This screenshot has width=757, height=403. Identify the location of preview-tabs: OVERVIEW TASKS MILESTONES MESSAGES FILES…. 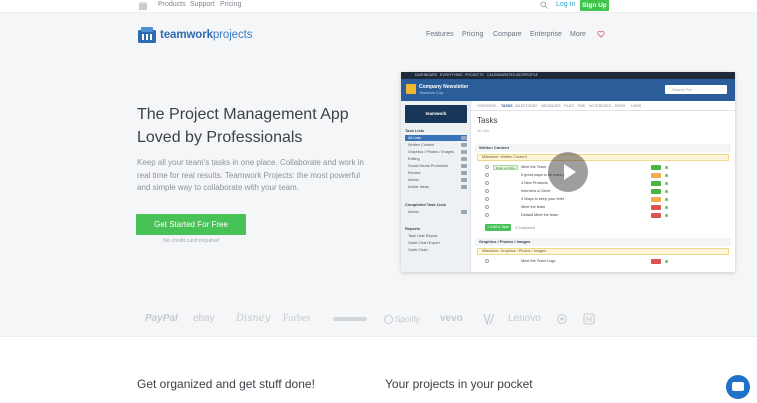
(603, 106).